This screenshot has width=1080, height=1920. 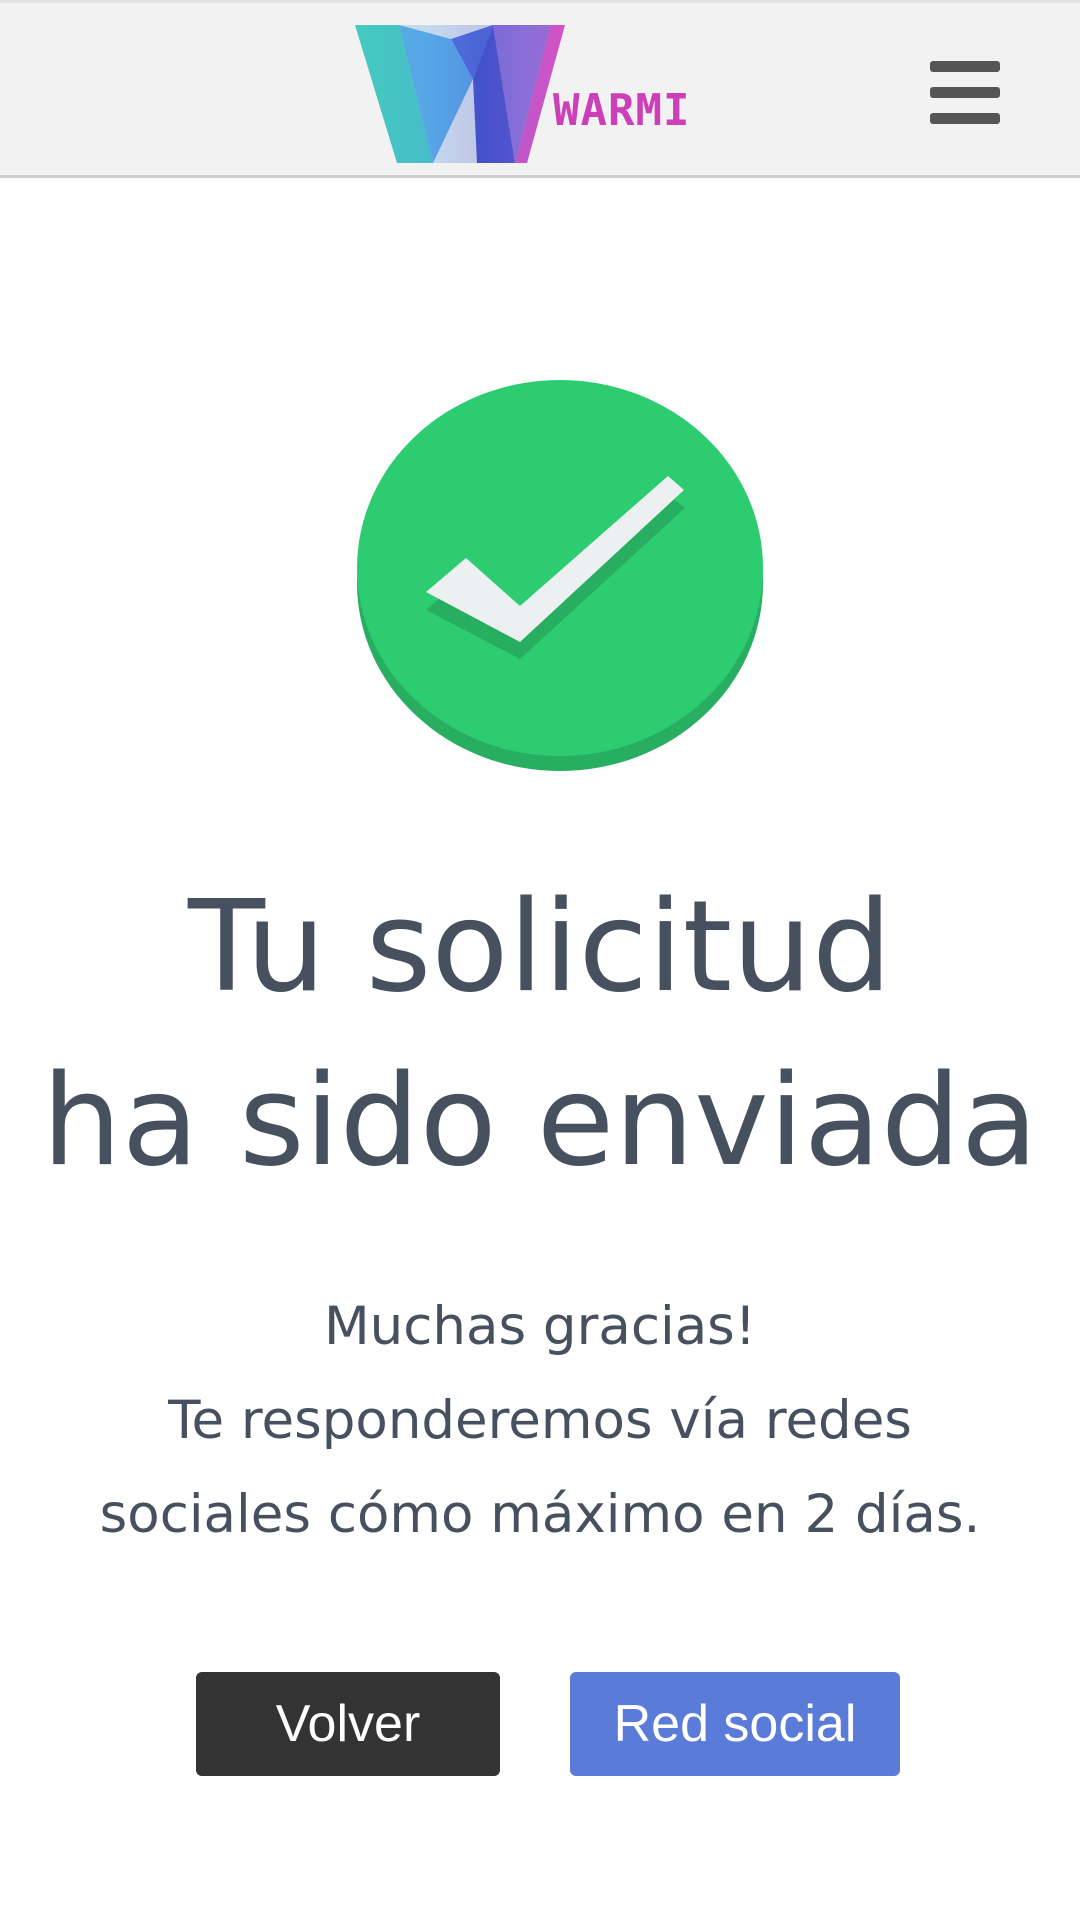 I want to click on app-header: WARMI, so click(x=540, y=89).